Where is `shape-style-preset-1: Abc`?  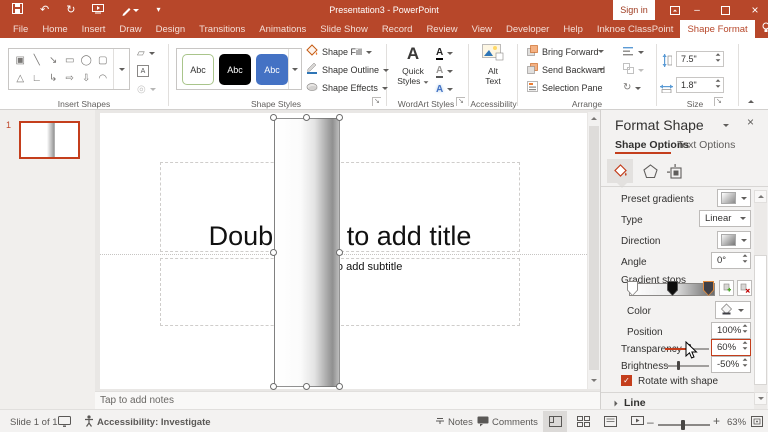 shape-style-preset-1: Abc is located at coordinates (198, 69).